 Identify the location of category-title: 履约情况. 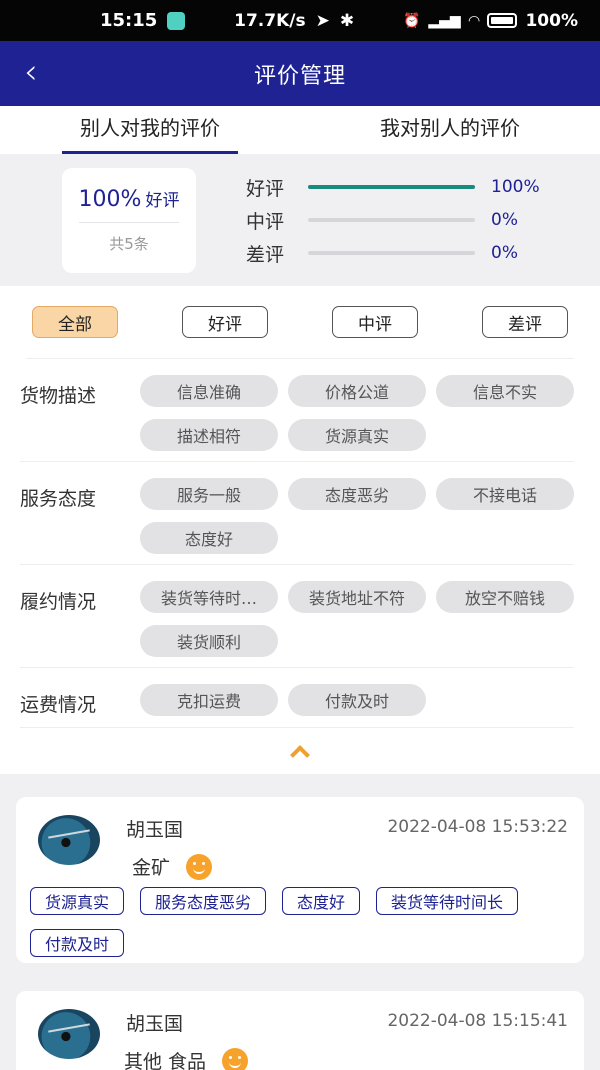
(58, 602).